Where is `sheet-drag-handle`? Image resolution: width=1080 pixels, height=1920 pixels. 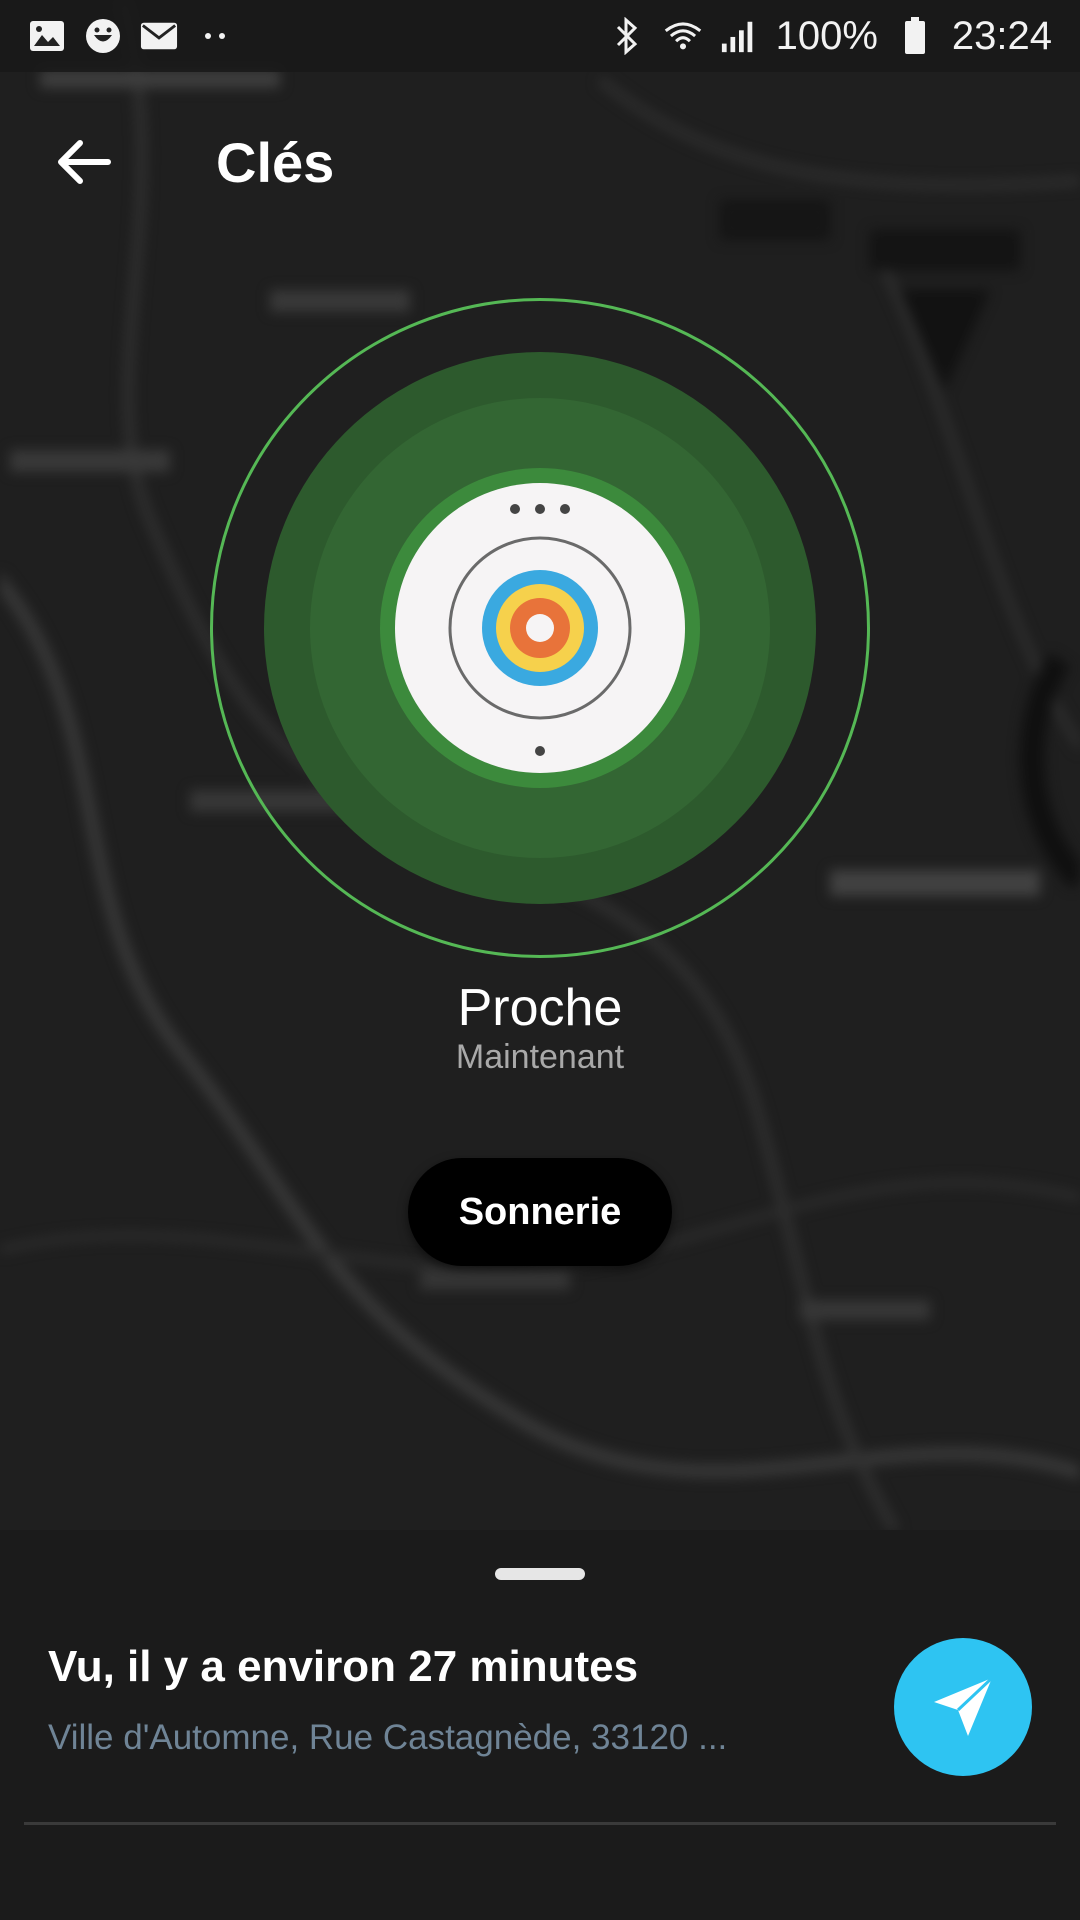 sheet-drag-handle is located at coordinates (540, 1574).